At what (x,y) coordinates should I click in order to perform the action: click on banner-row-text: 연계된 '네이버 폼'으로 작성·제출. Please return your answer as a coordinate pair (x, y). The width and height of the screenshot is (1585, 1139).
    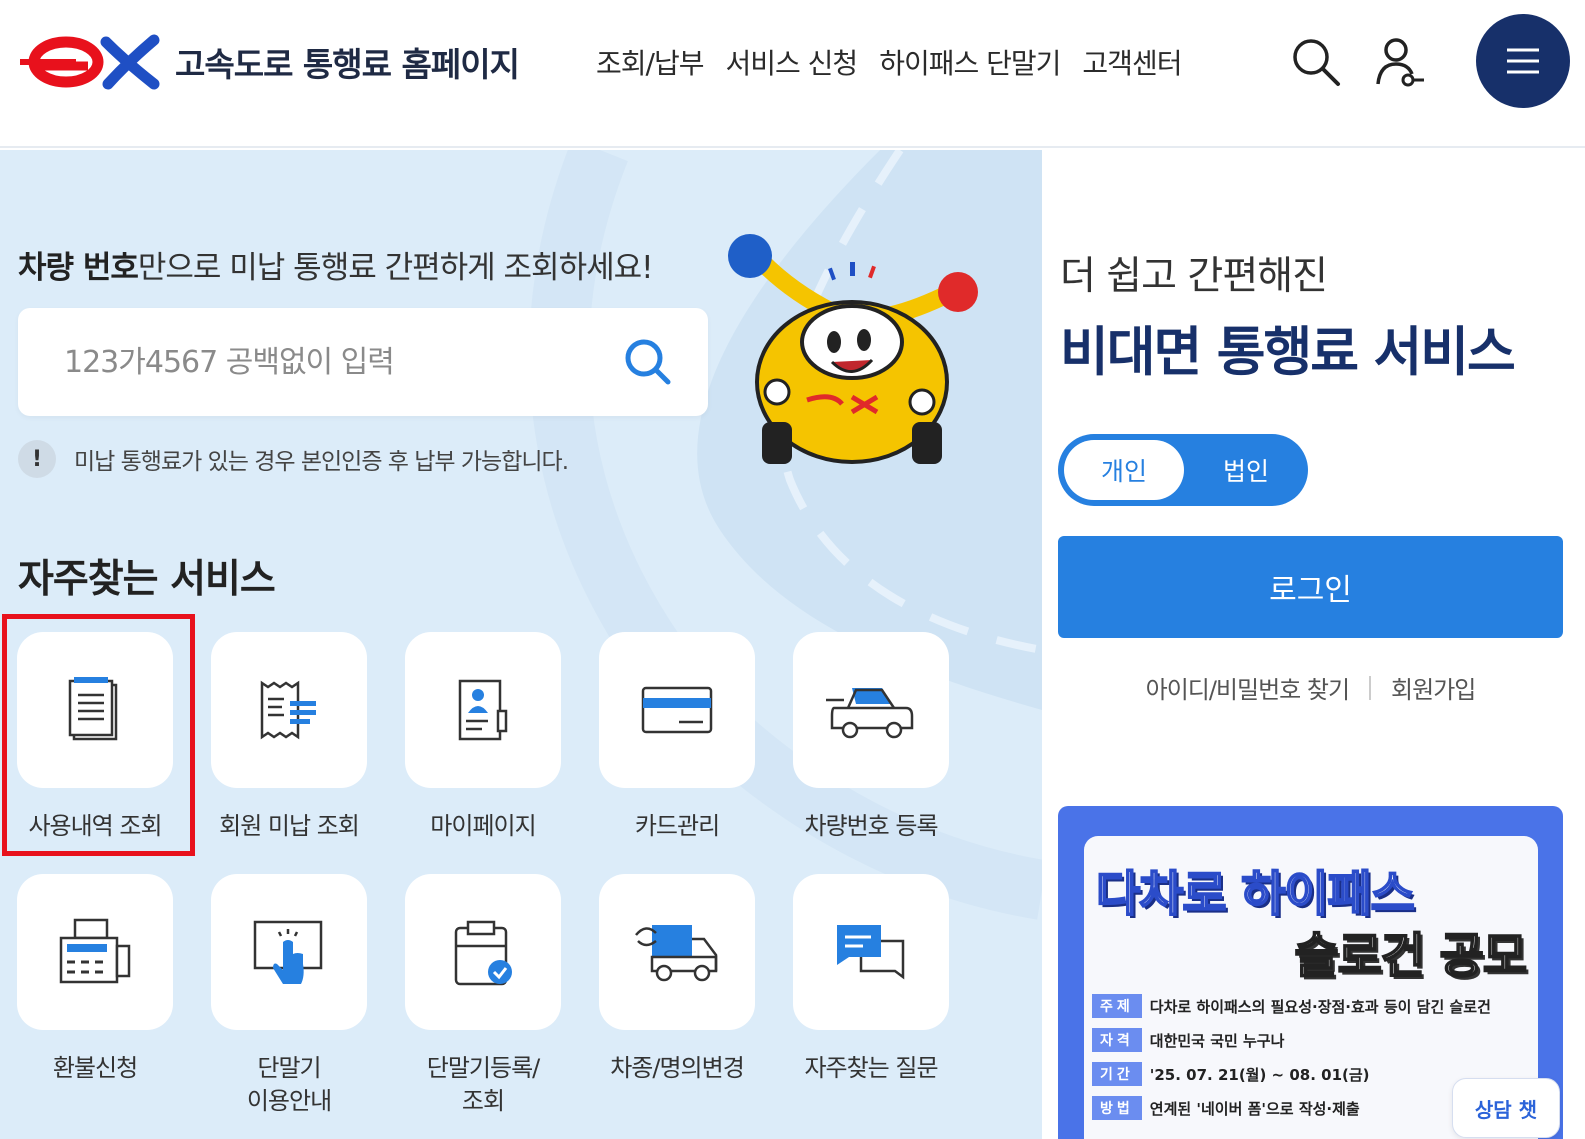
    Looking at the image, I should click on (1254, 1108).